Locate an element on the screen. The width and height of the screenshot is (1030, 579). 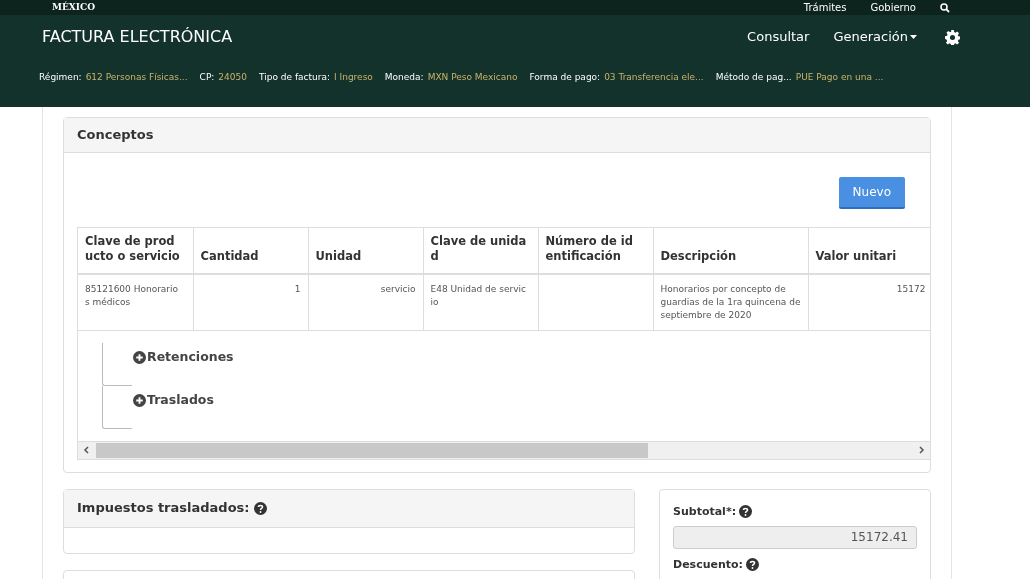
search-icon is located at coordinates (945, 7).